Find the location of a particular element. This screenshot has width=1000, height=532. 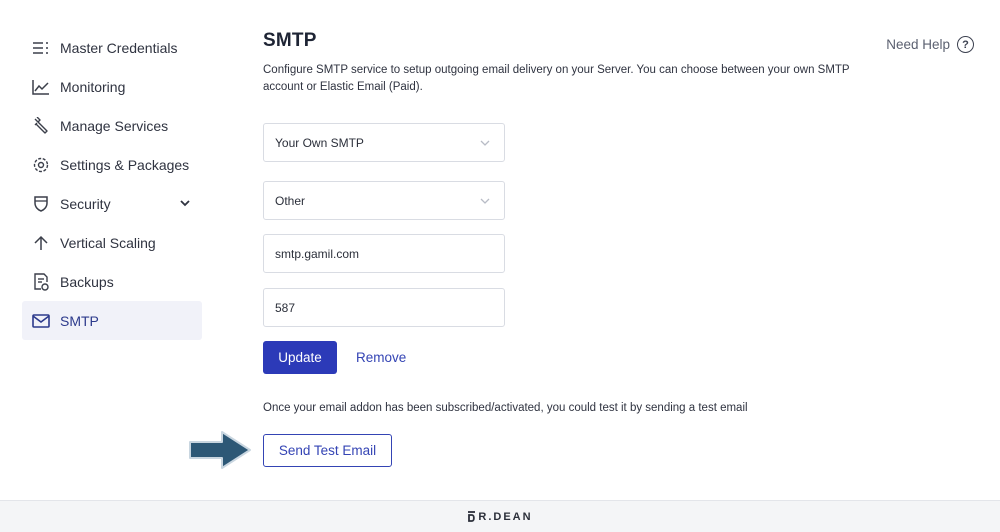

service-select: Other is located at coordinates (384, 200).